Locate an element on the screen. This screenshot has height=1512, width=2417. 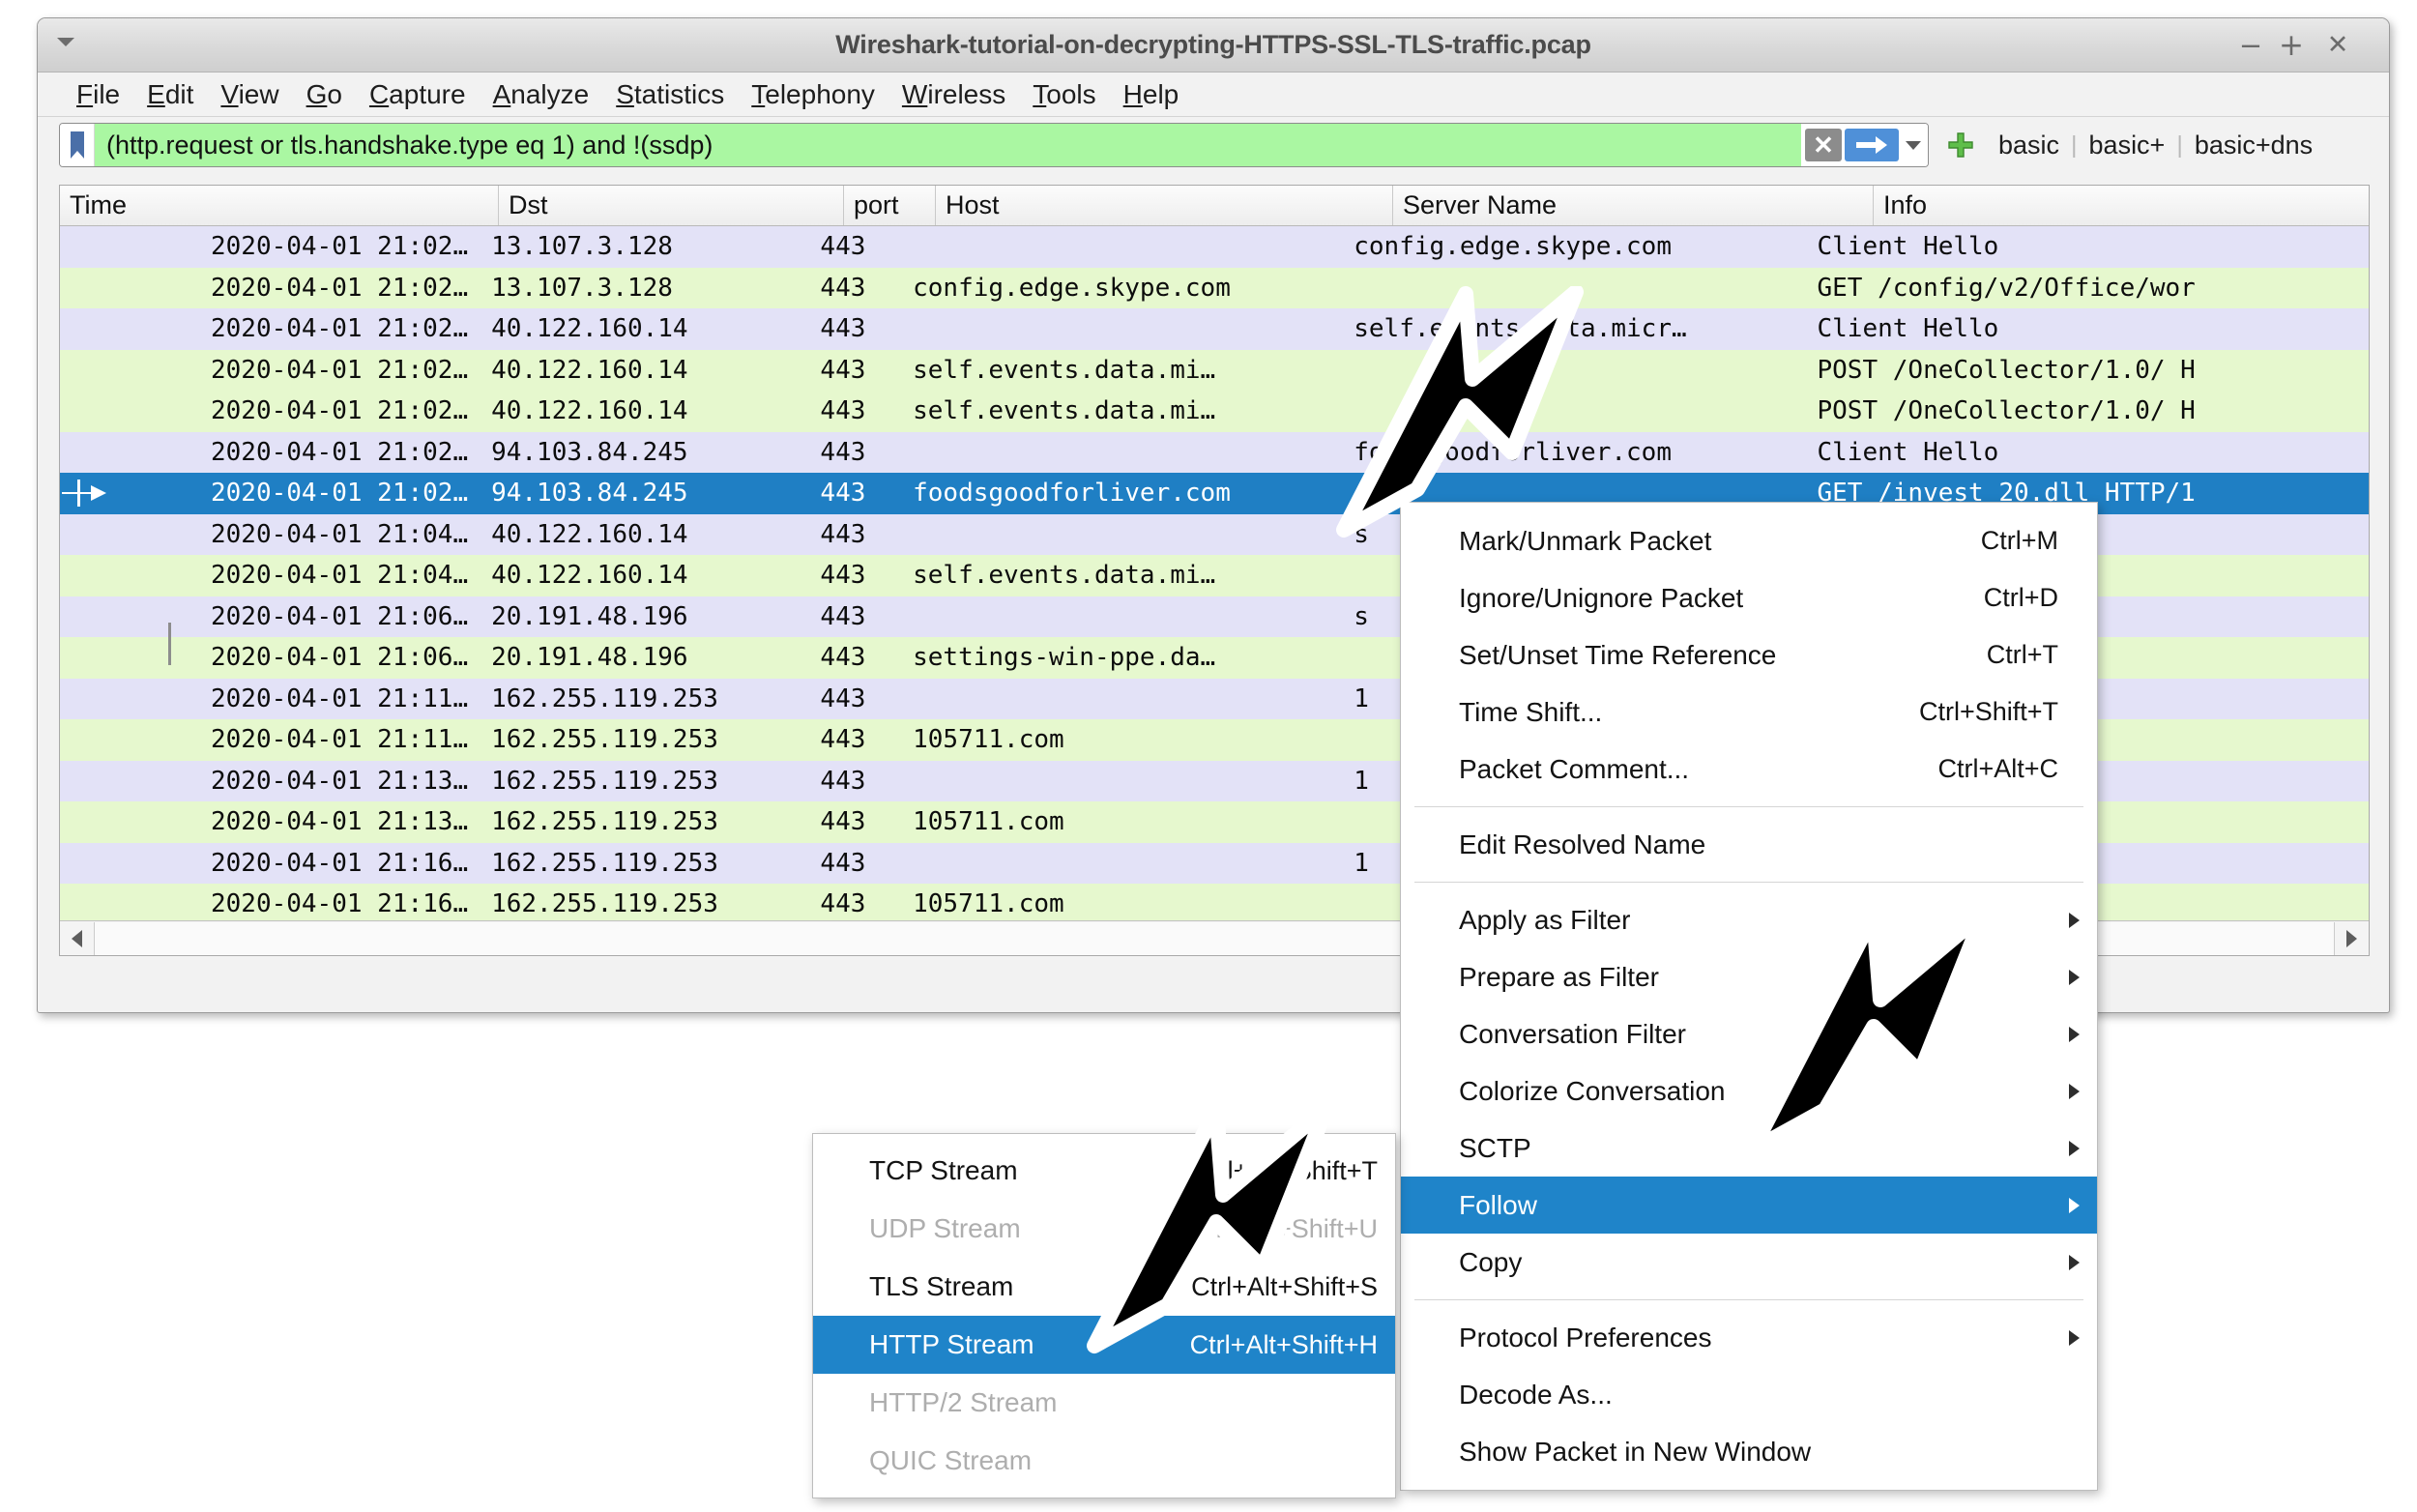
context-menu-item-colorize-conversation: Colorize Conversation is located at coordinates (1749, 1090).